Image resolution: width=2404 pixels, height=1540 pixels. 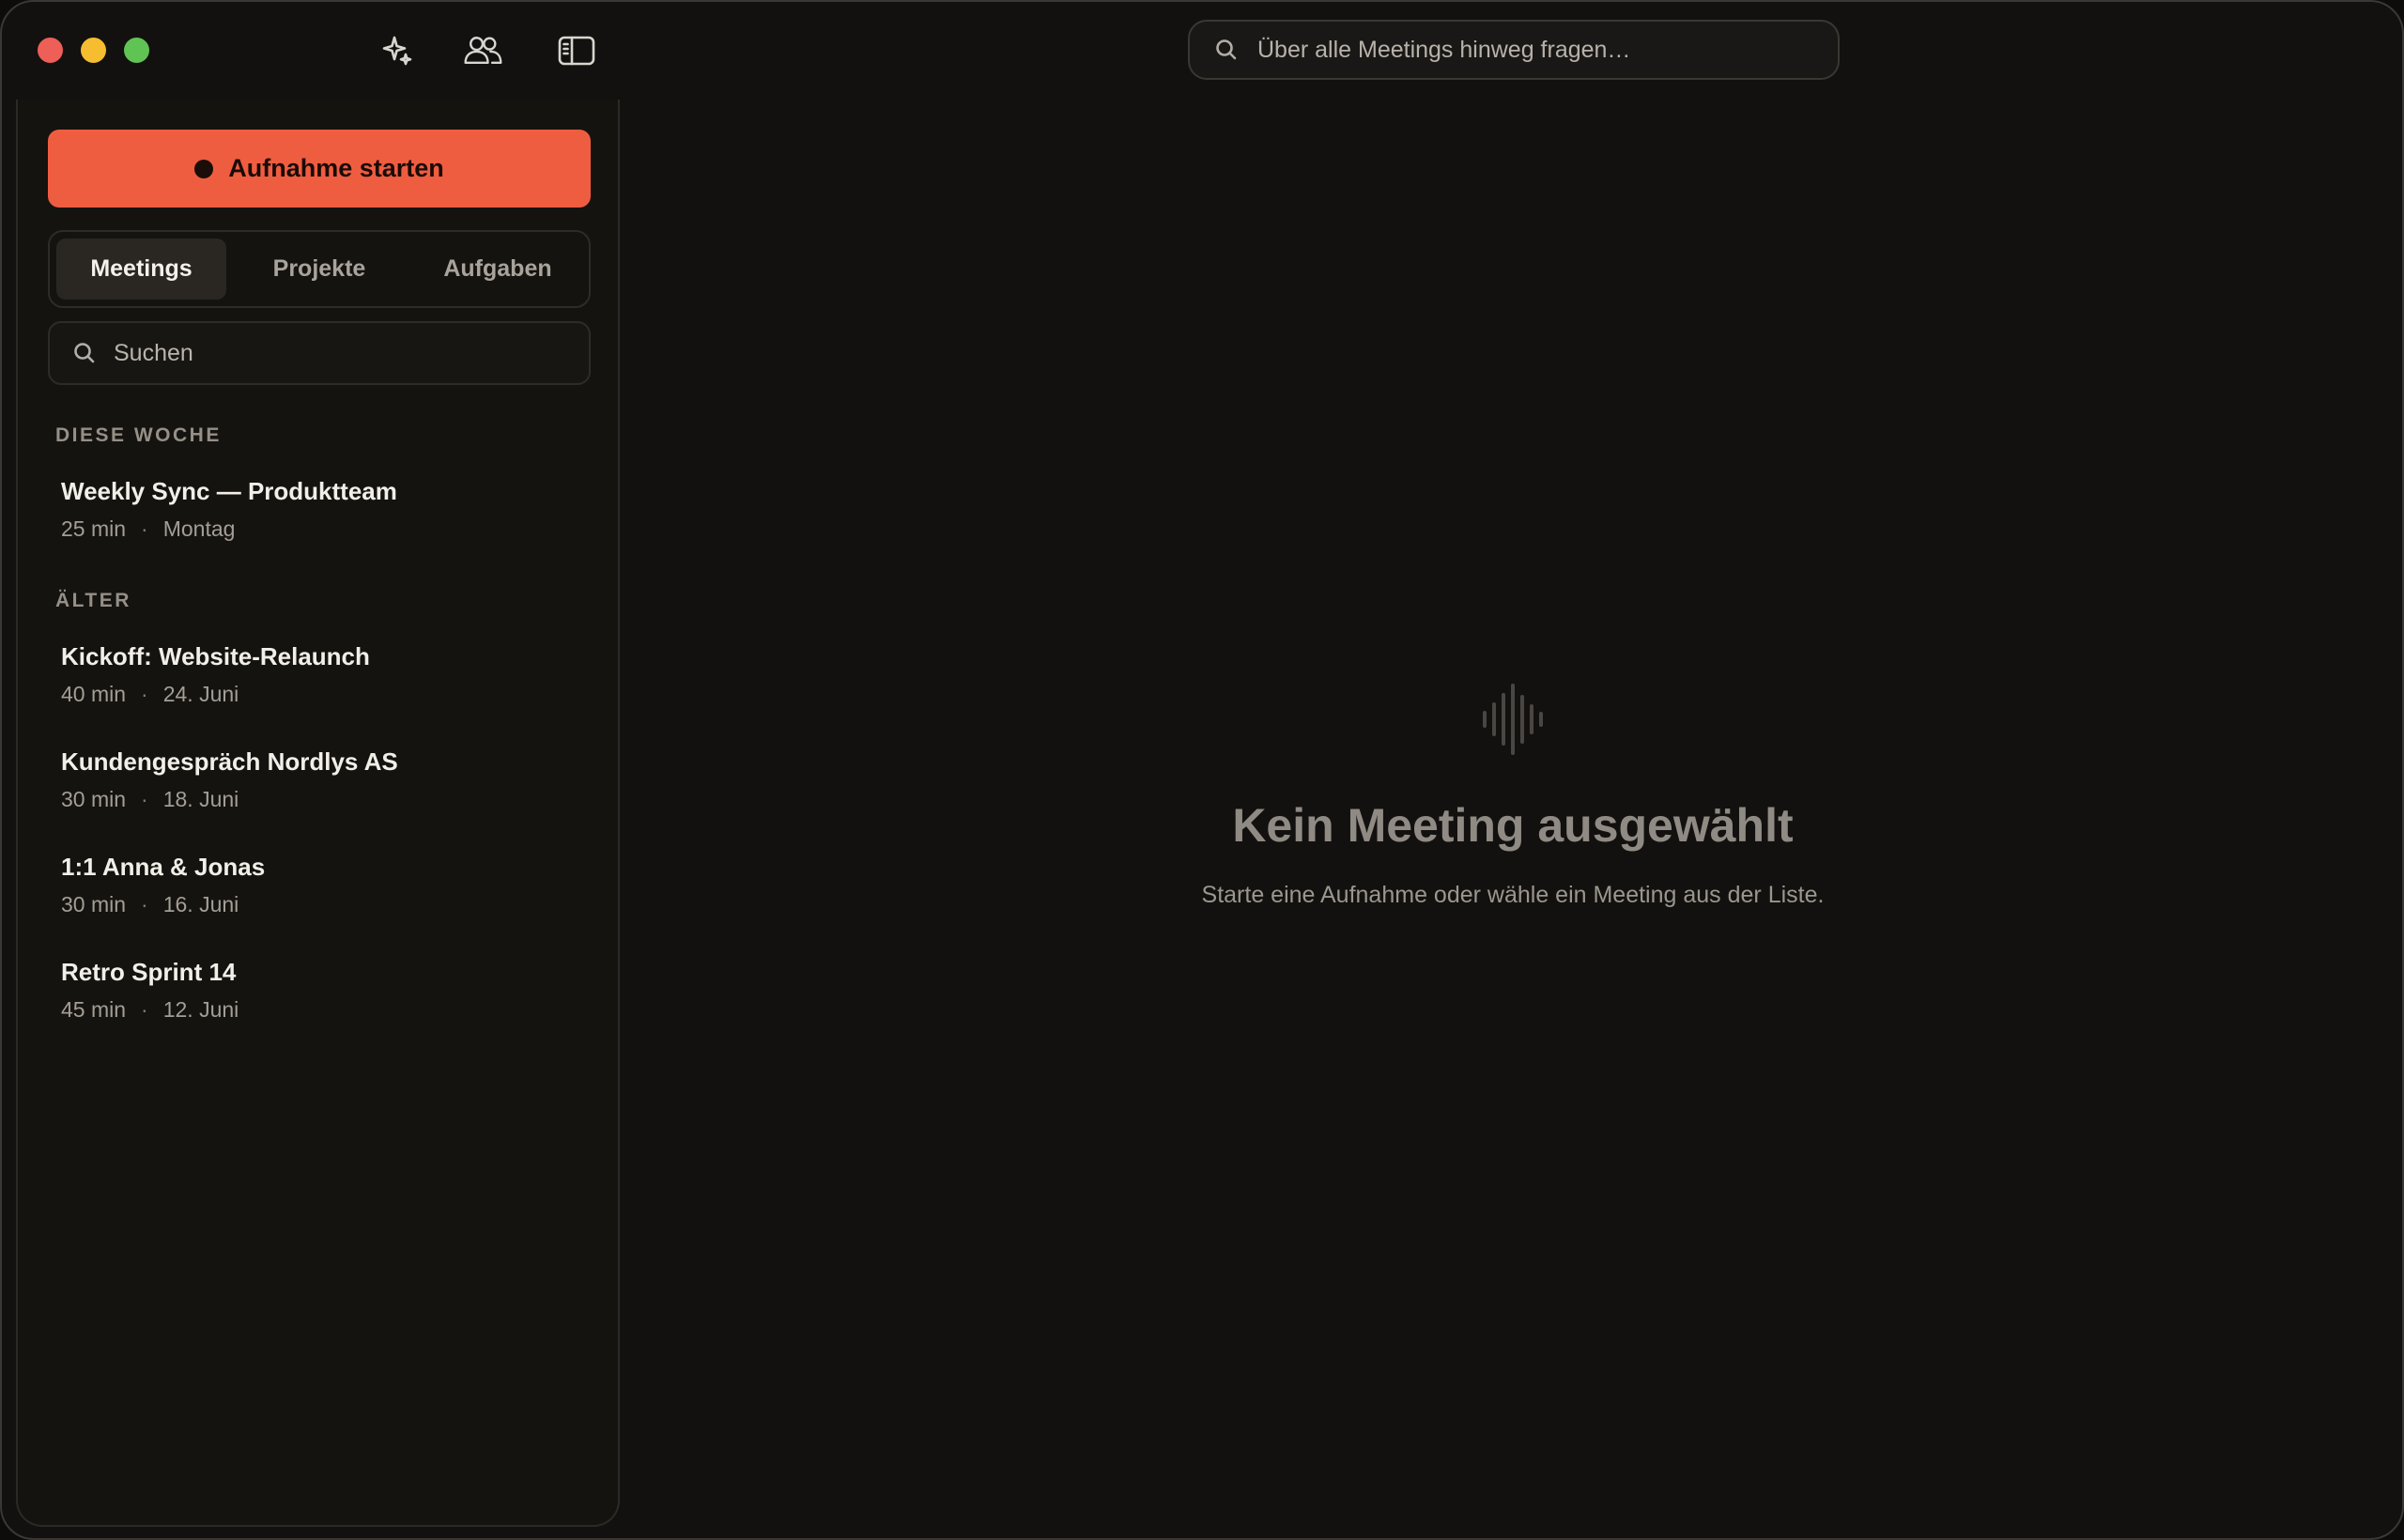 What do you see at coordinates (94, 1009) in the screenshot?
I see `meeting-duration: 45 min` at bounding box center [94, 1009].